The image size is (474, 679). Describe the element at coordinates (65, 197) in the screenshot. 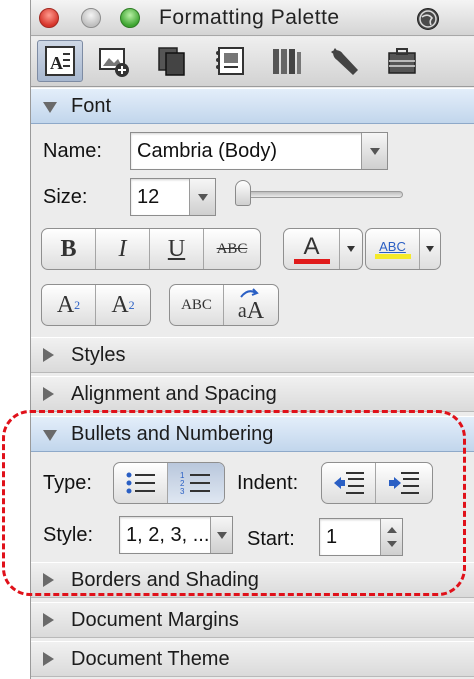

I see `size-label: Size:` at that location.